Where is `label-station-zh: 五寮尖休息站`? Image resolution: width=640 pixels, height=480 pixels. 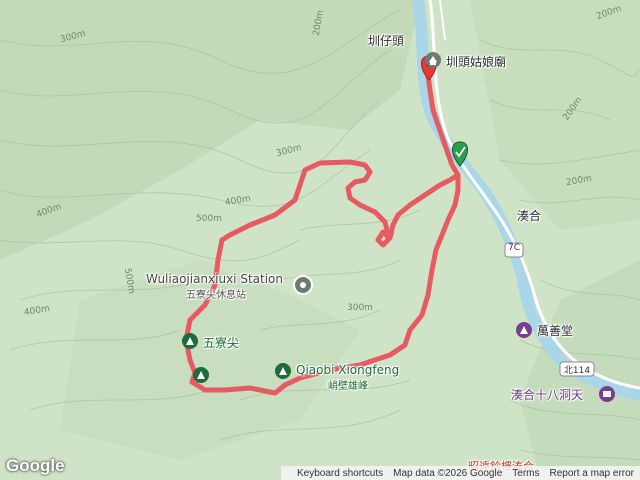 label-station-zh: 五寮尖休息站 is located at coordinates (216, 293).